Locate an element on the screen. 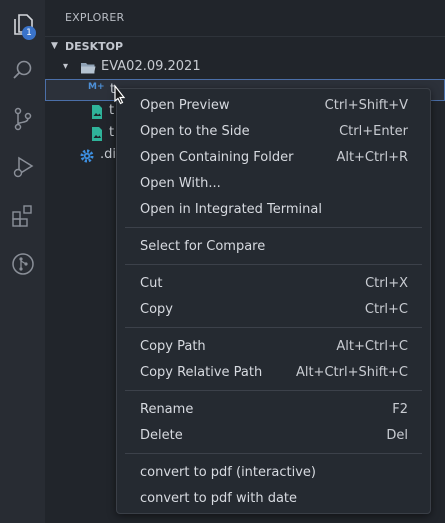 The height and width of the screenshot is (523, 445). explorer-activity-button: 1 is located at coordinates (22, 24).